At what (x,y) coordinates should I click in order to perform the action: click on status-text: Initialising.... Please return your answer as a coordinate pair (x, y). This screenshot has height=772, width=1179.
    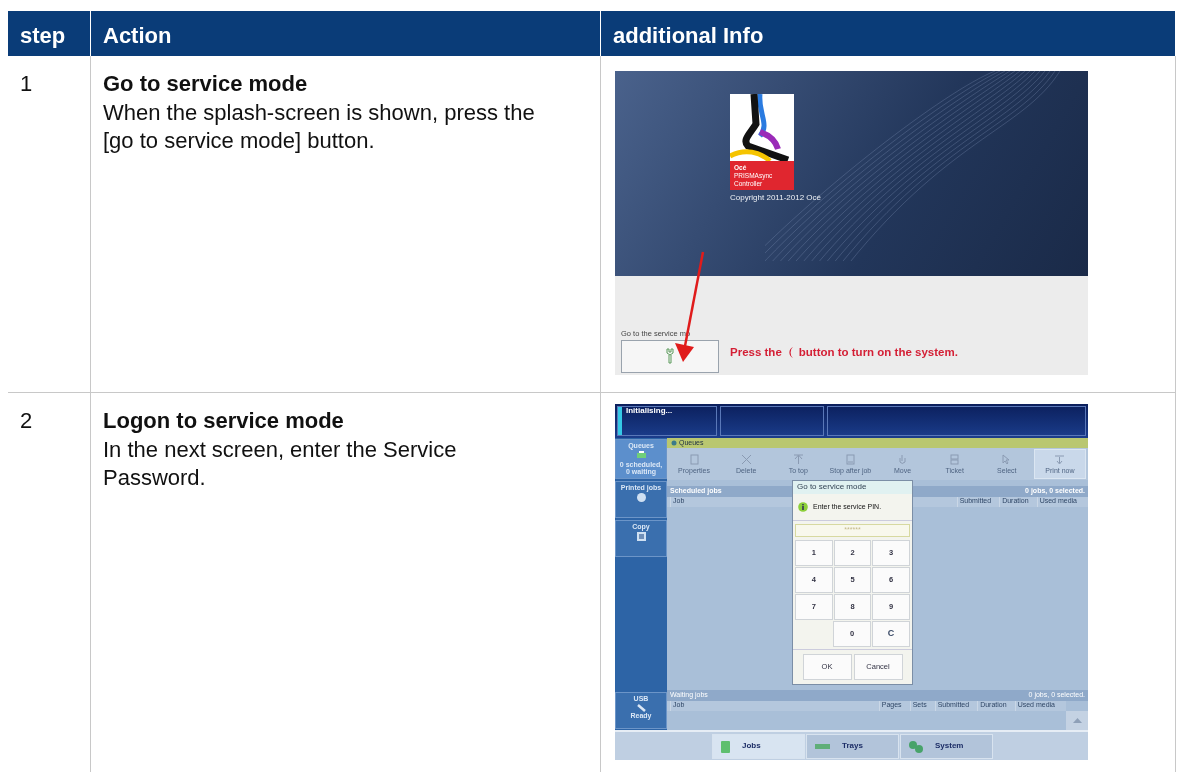
    Looking at the image, I should click on (649, 412).